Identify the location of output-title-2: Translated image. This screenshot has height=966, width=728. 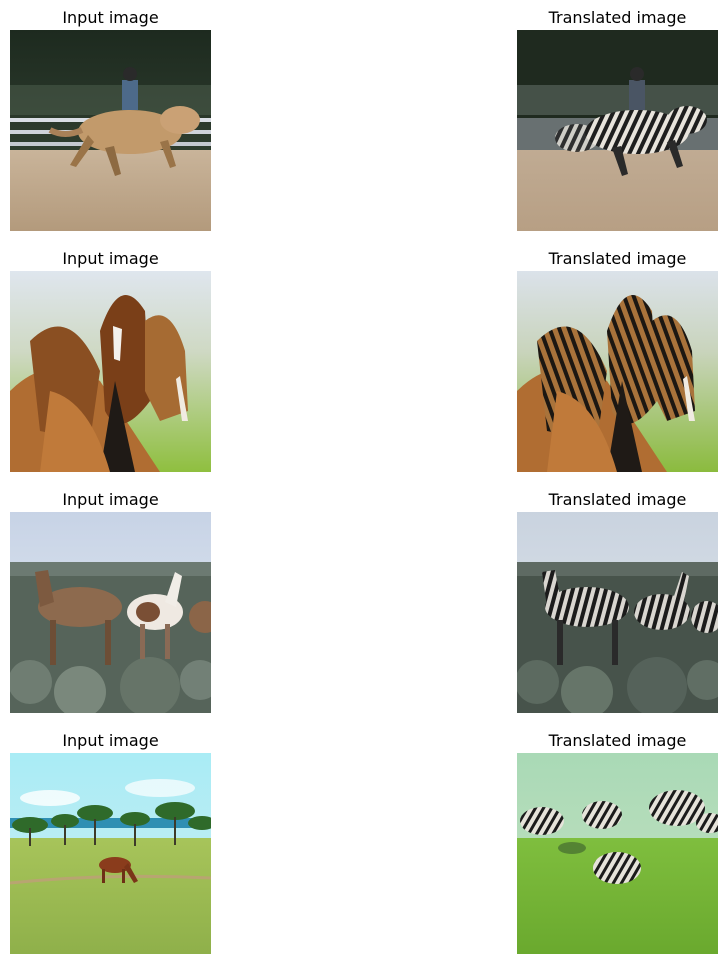
(617, 258).